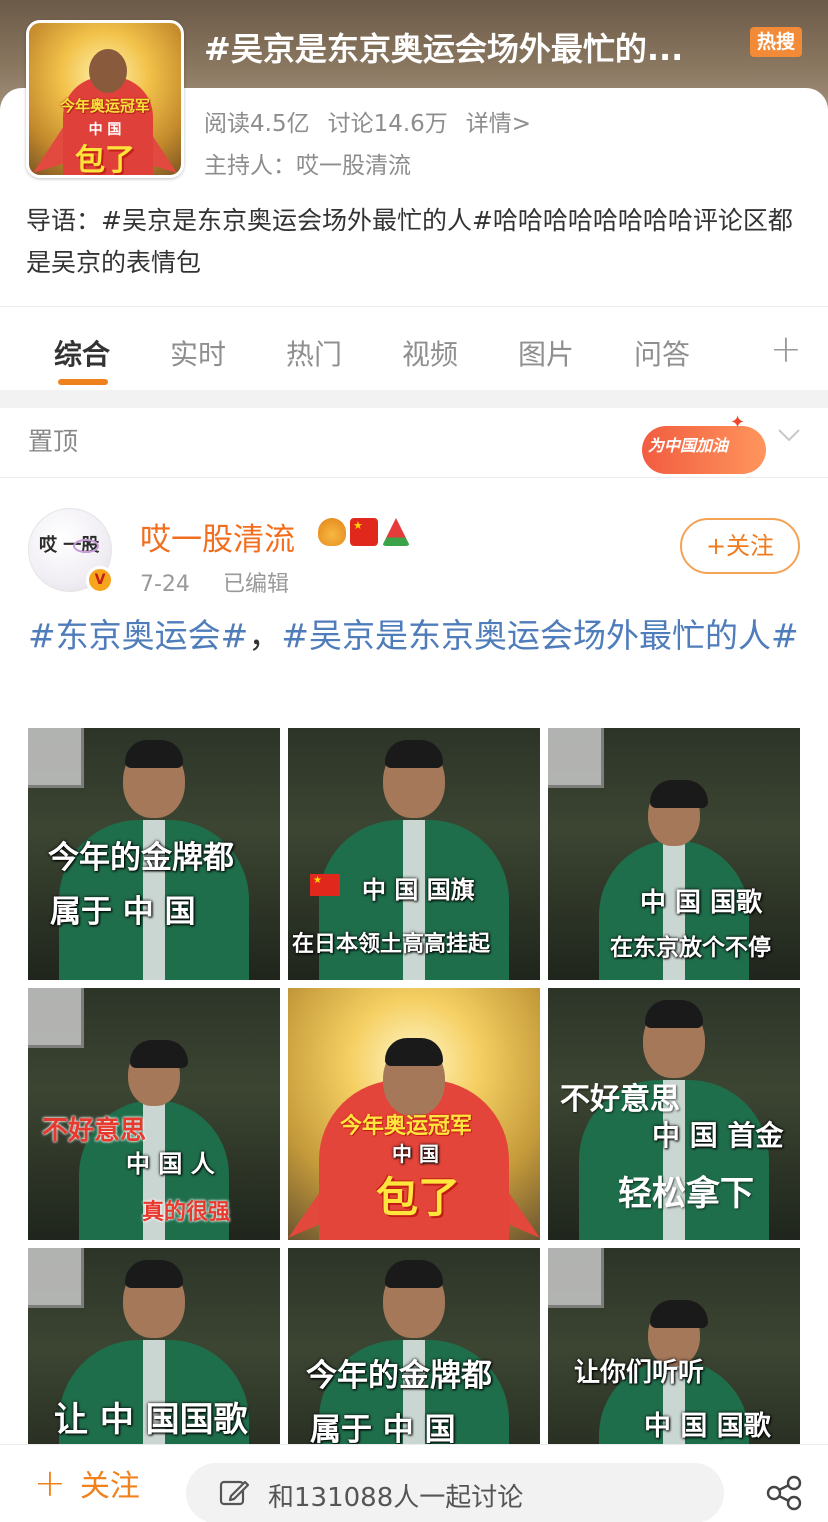 The height and width of the screenshot is (1522, 828). Describe the element at coordinates (170, 1164) in the screenshot. I see `image-caption: 中 国 人` at that location.